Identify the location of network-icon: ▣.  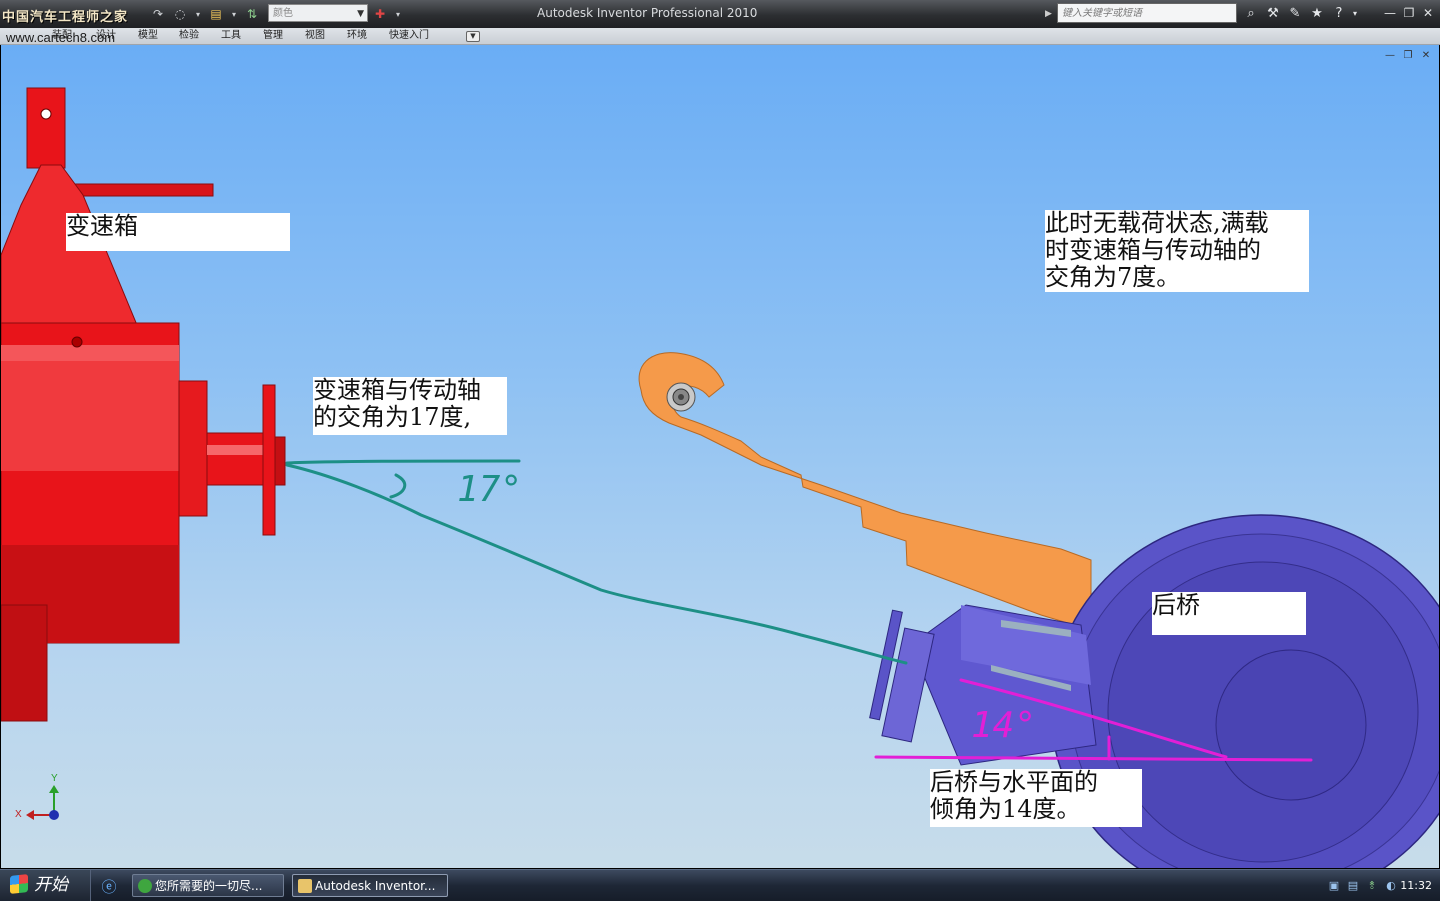
(1334, 886).